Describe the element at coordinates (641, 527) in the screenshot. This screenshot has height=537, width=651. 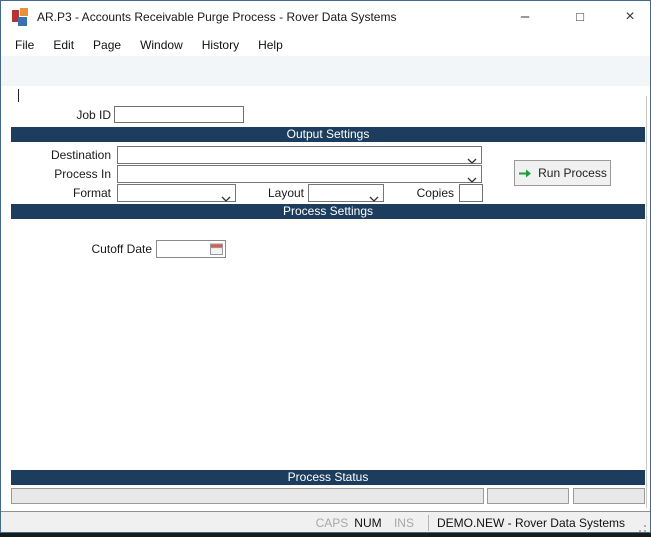
I see `resize-grip` at that location.